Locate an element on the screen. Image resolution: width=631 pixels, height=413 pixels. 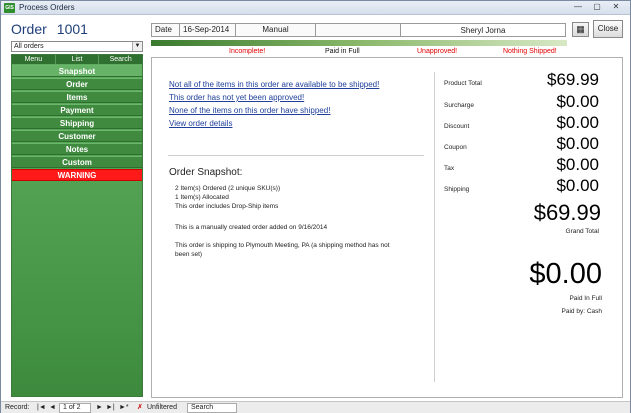
date-label: Date is located at coordinates (166, 30).